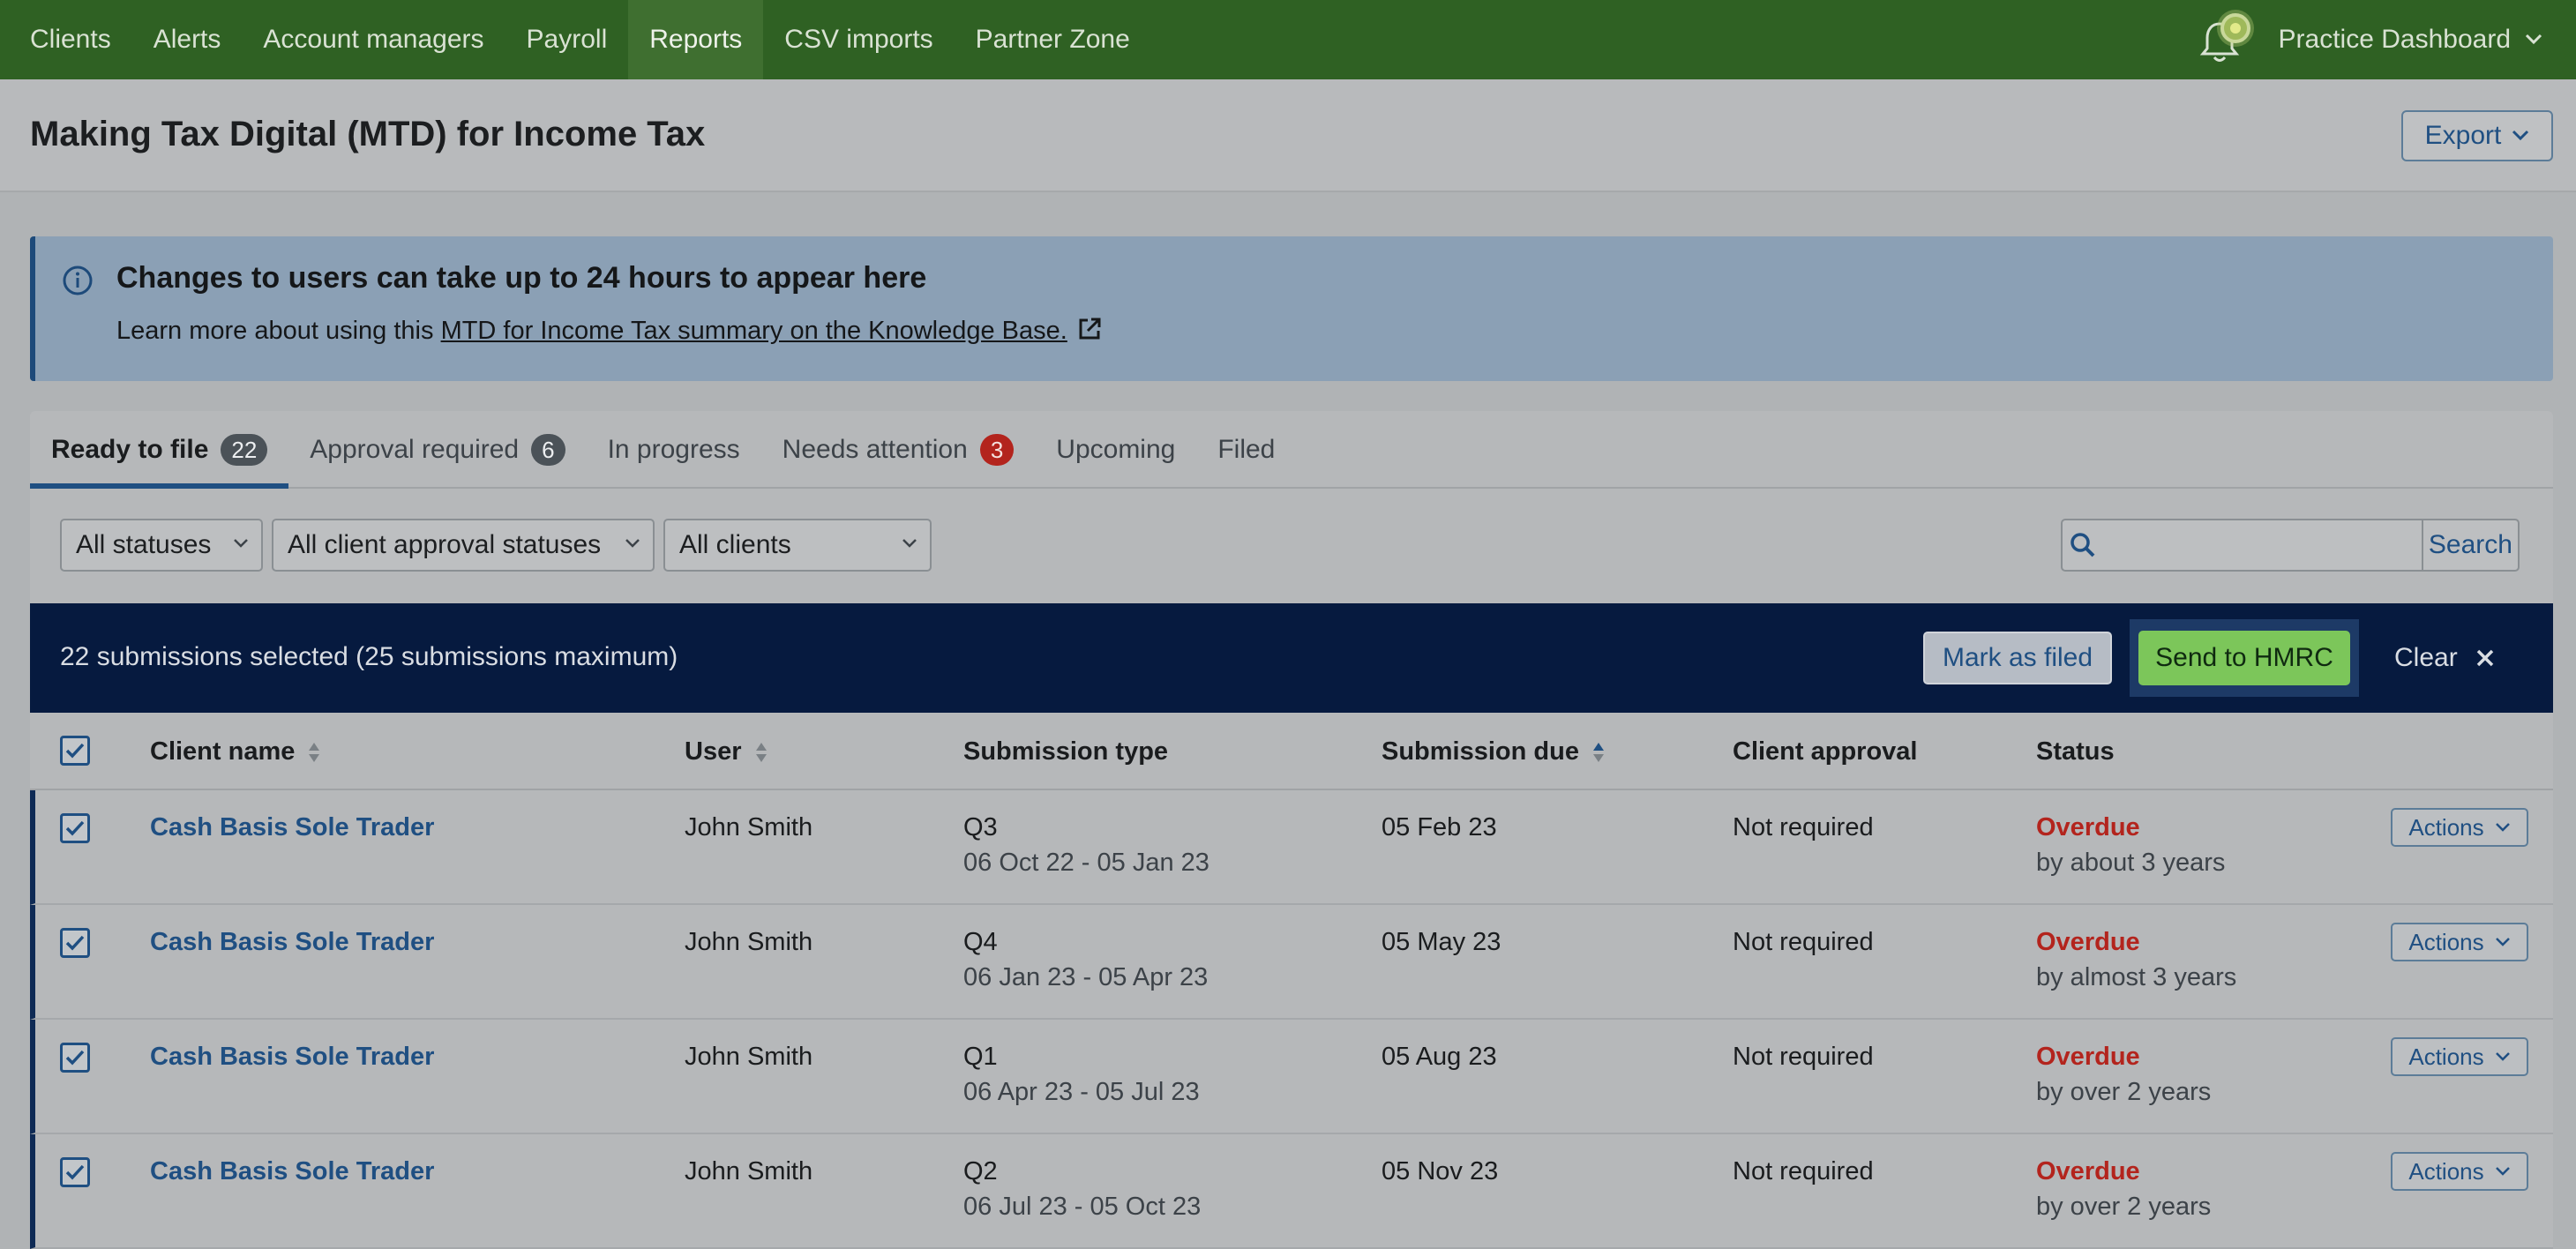 This screenshot has width=2576, height=1249. I want to click on client-approval-filter-value: All client approval statuses, so click(445, 544).